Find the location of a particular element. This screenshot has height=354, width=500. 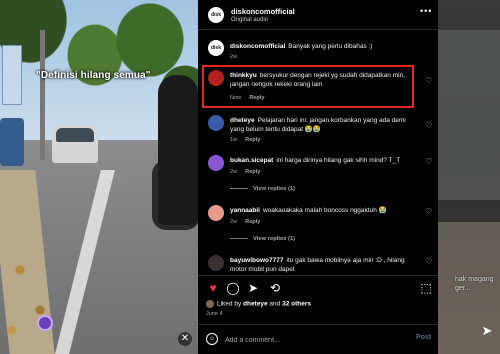

car-window is located at coordinates (75, 135).